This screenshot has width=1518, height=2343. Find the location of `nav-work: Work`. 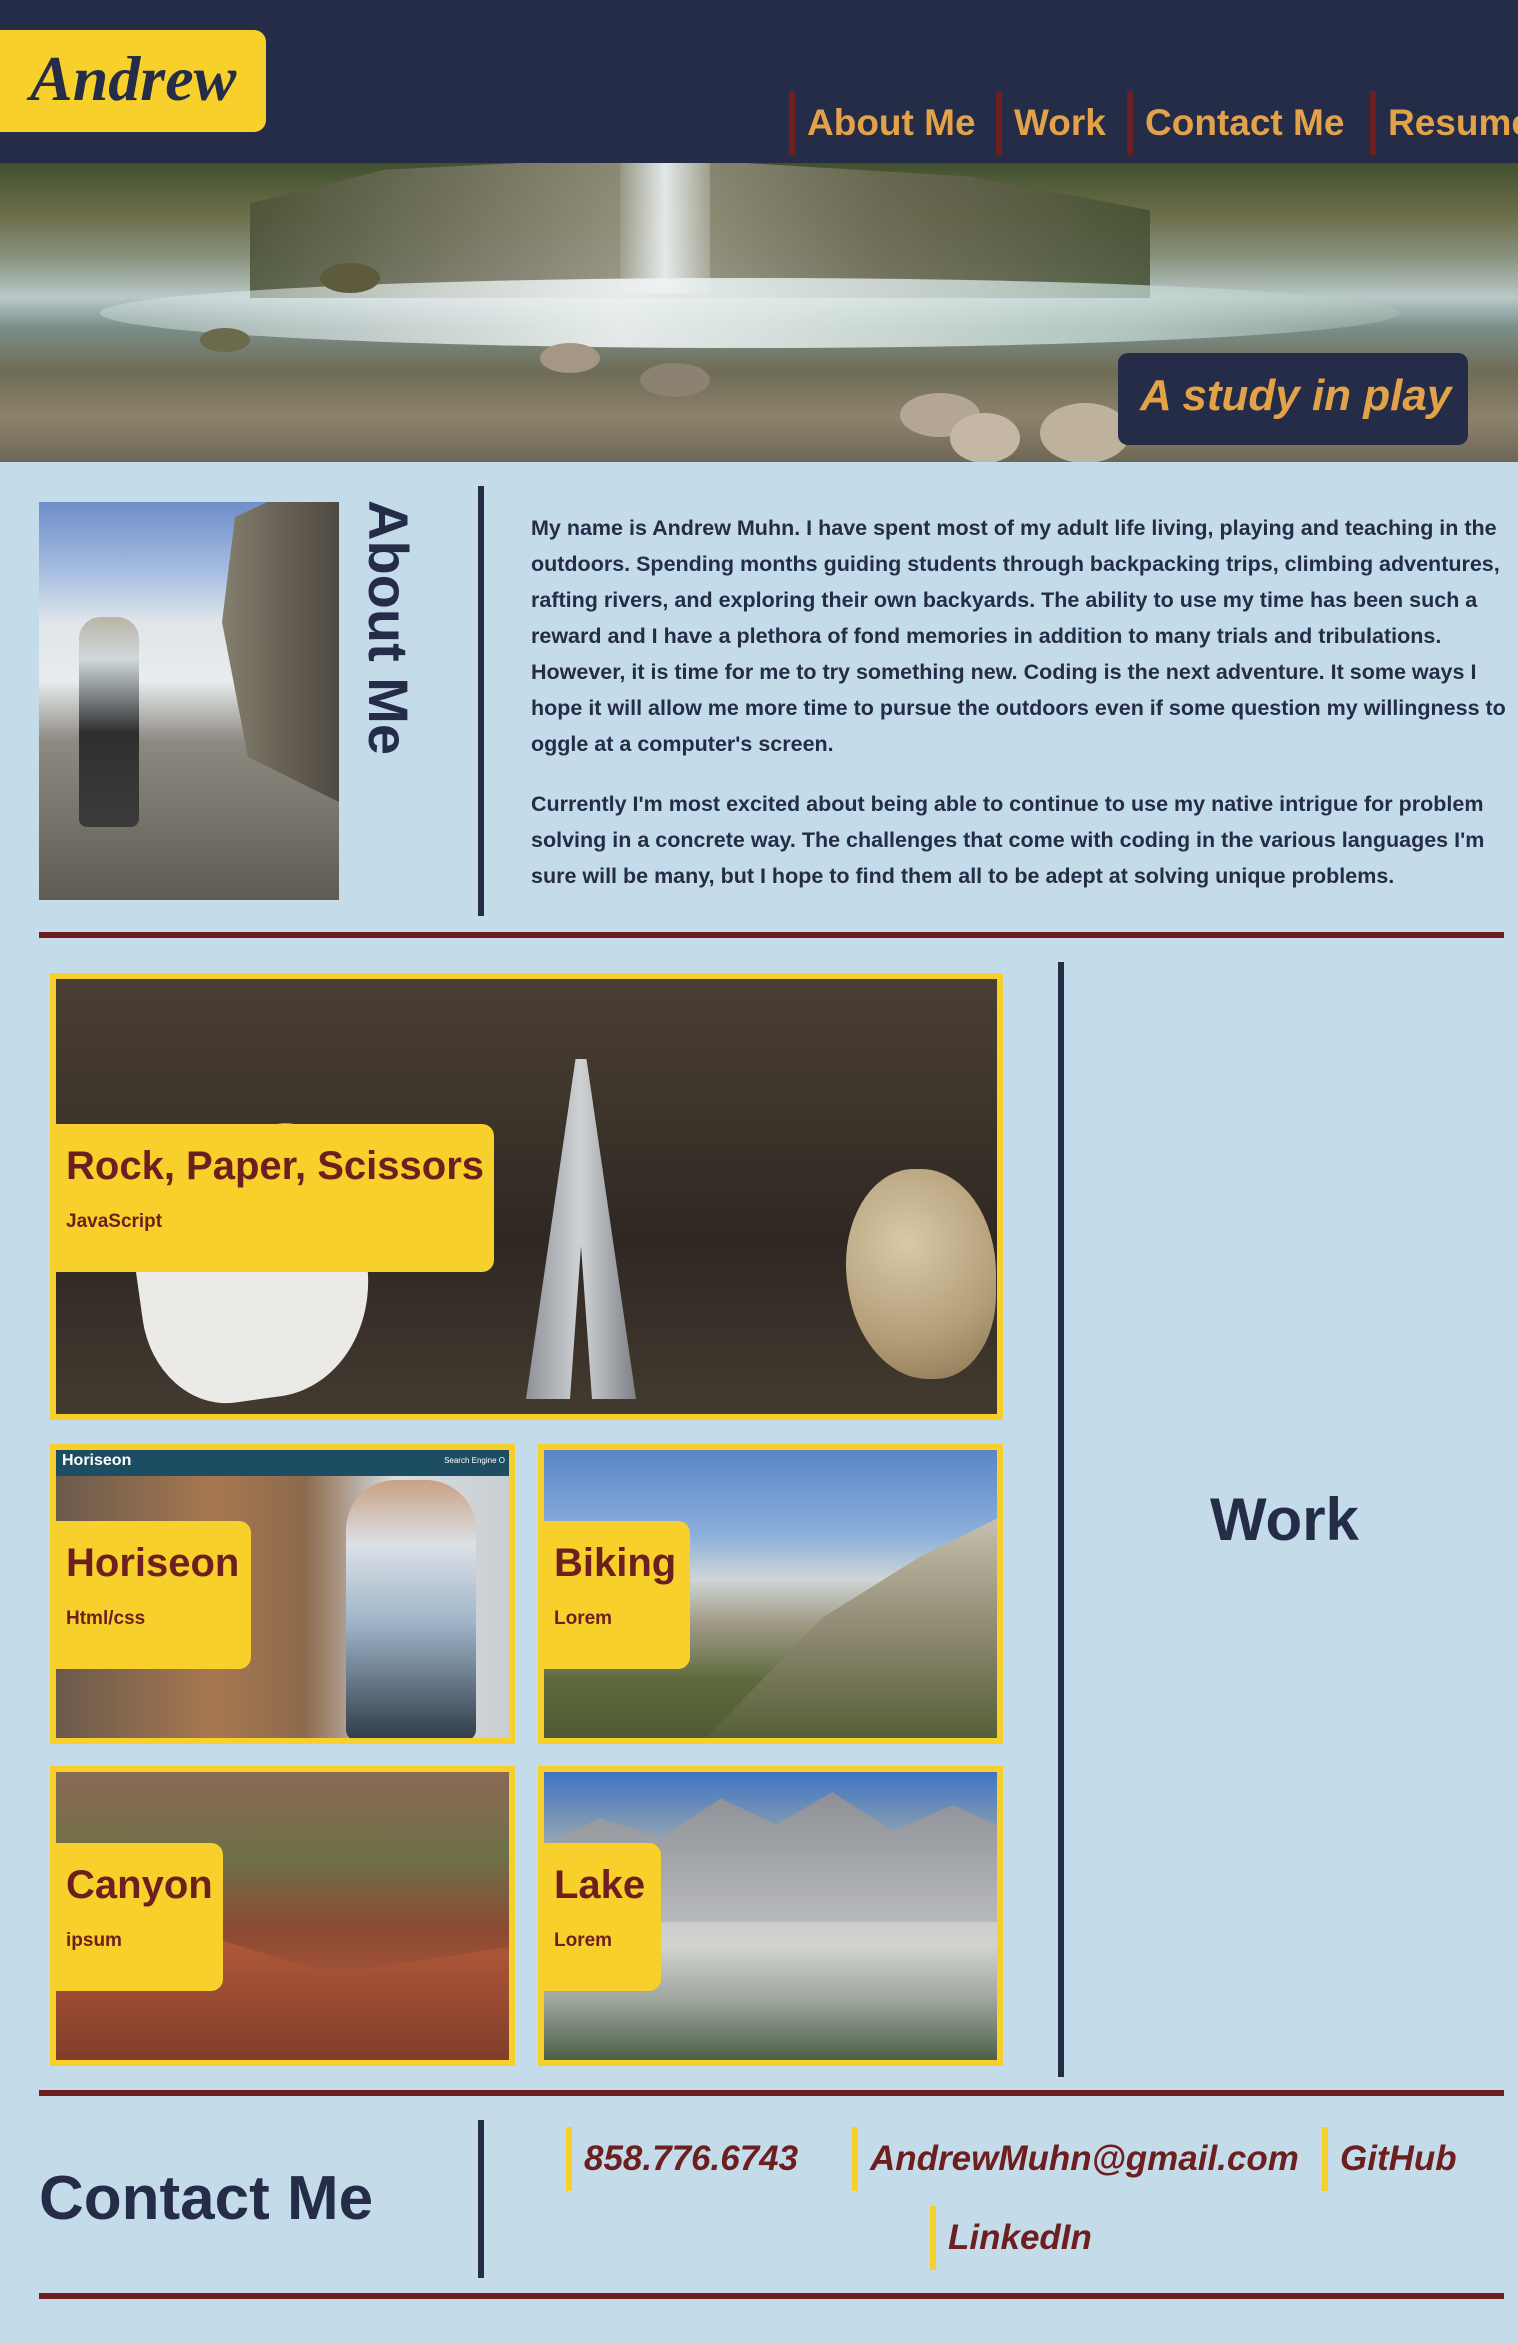

nav-work: Work is located at coordinates (1051, 123).